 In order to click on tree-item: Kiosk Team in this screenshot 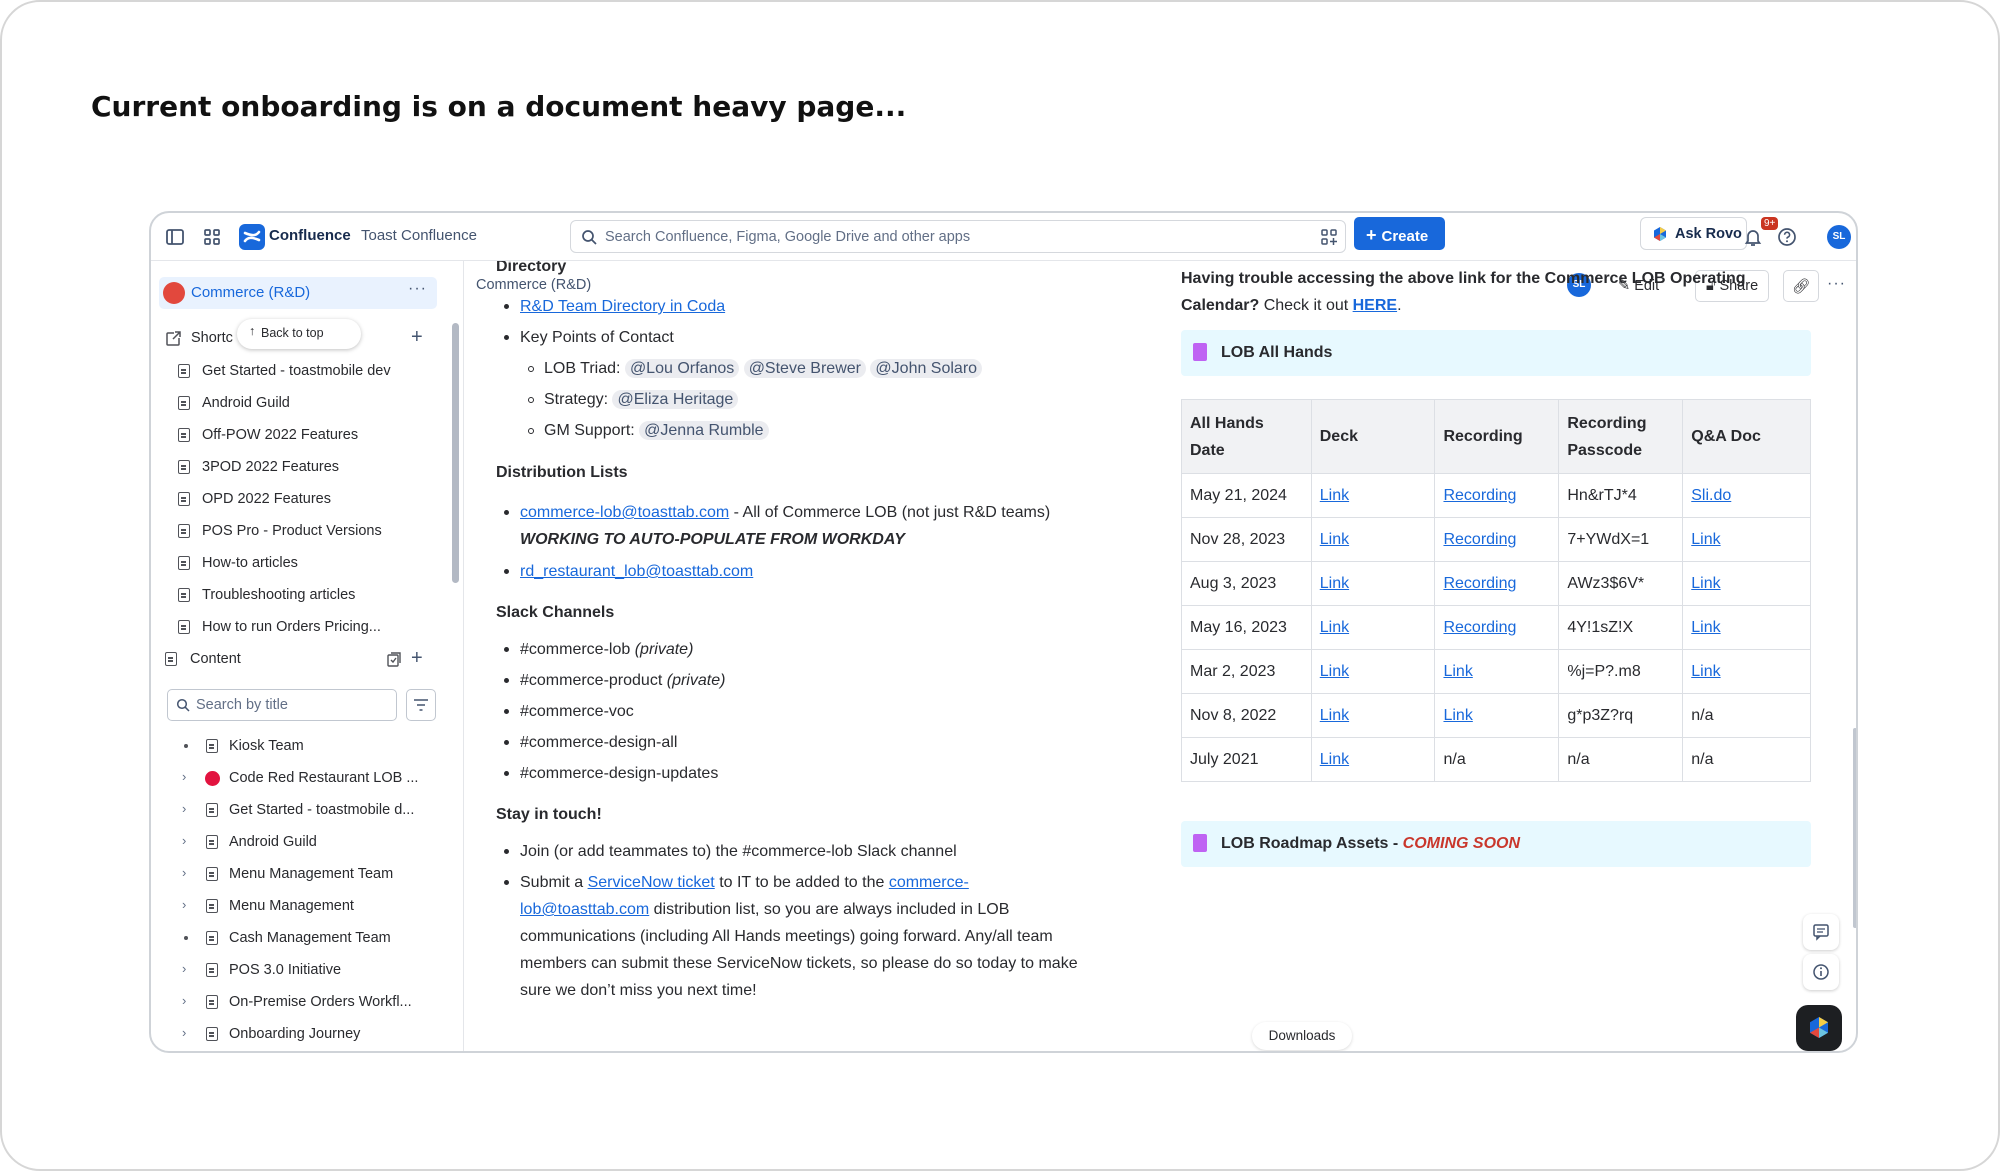, I will do `click(296, 746)`.